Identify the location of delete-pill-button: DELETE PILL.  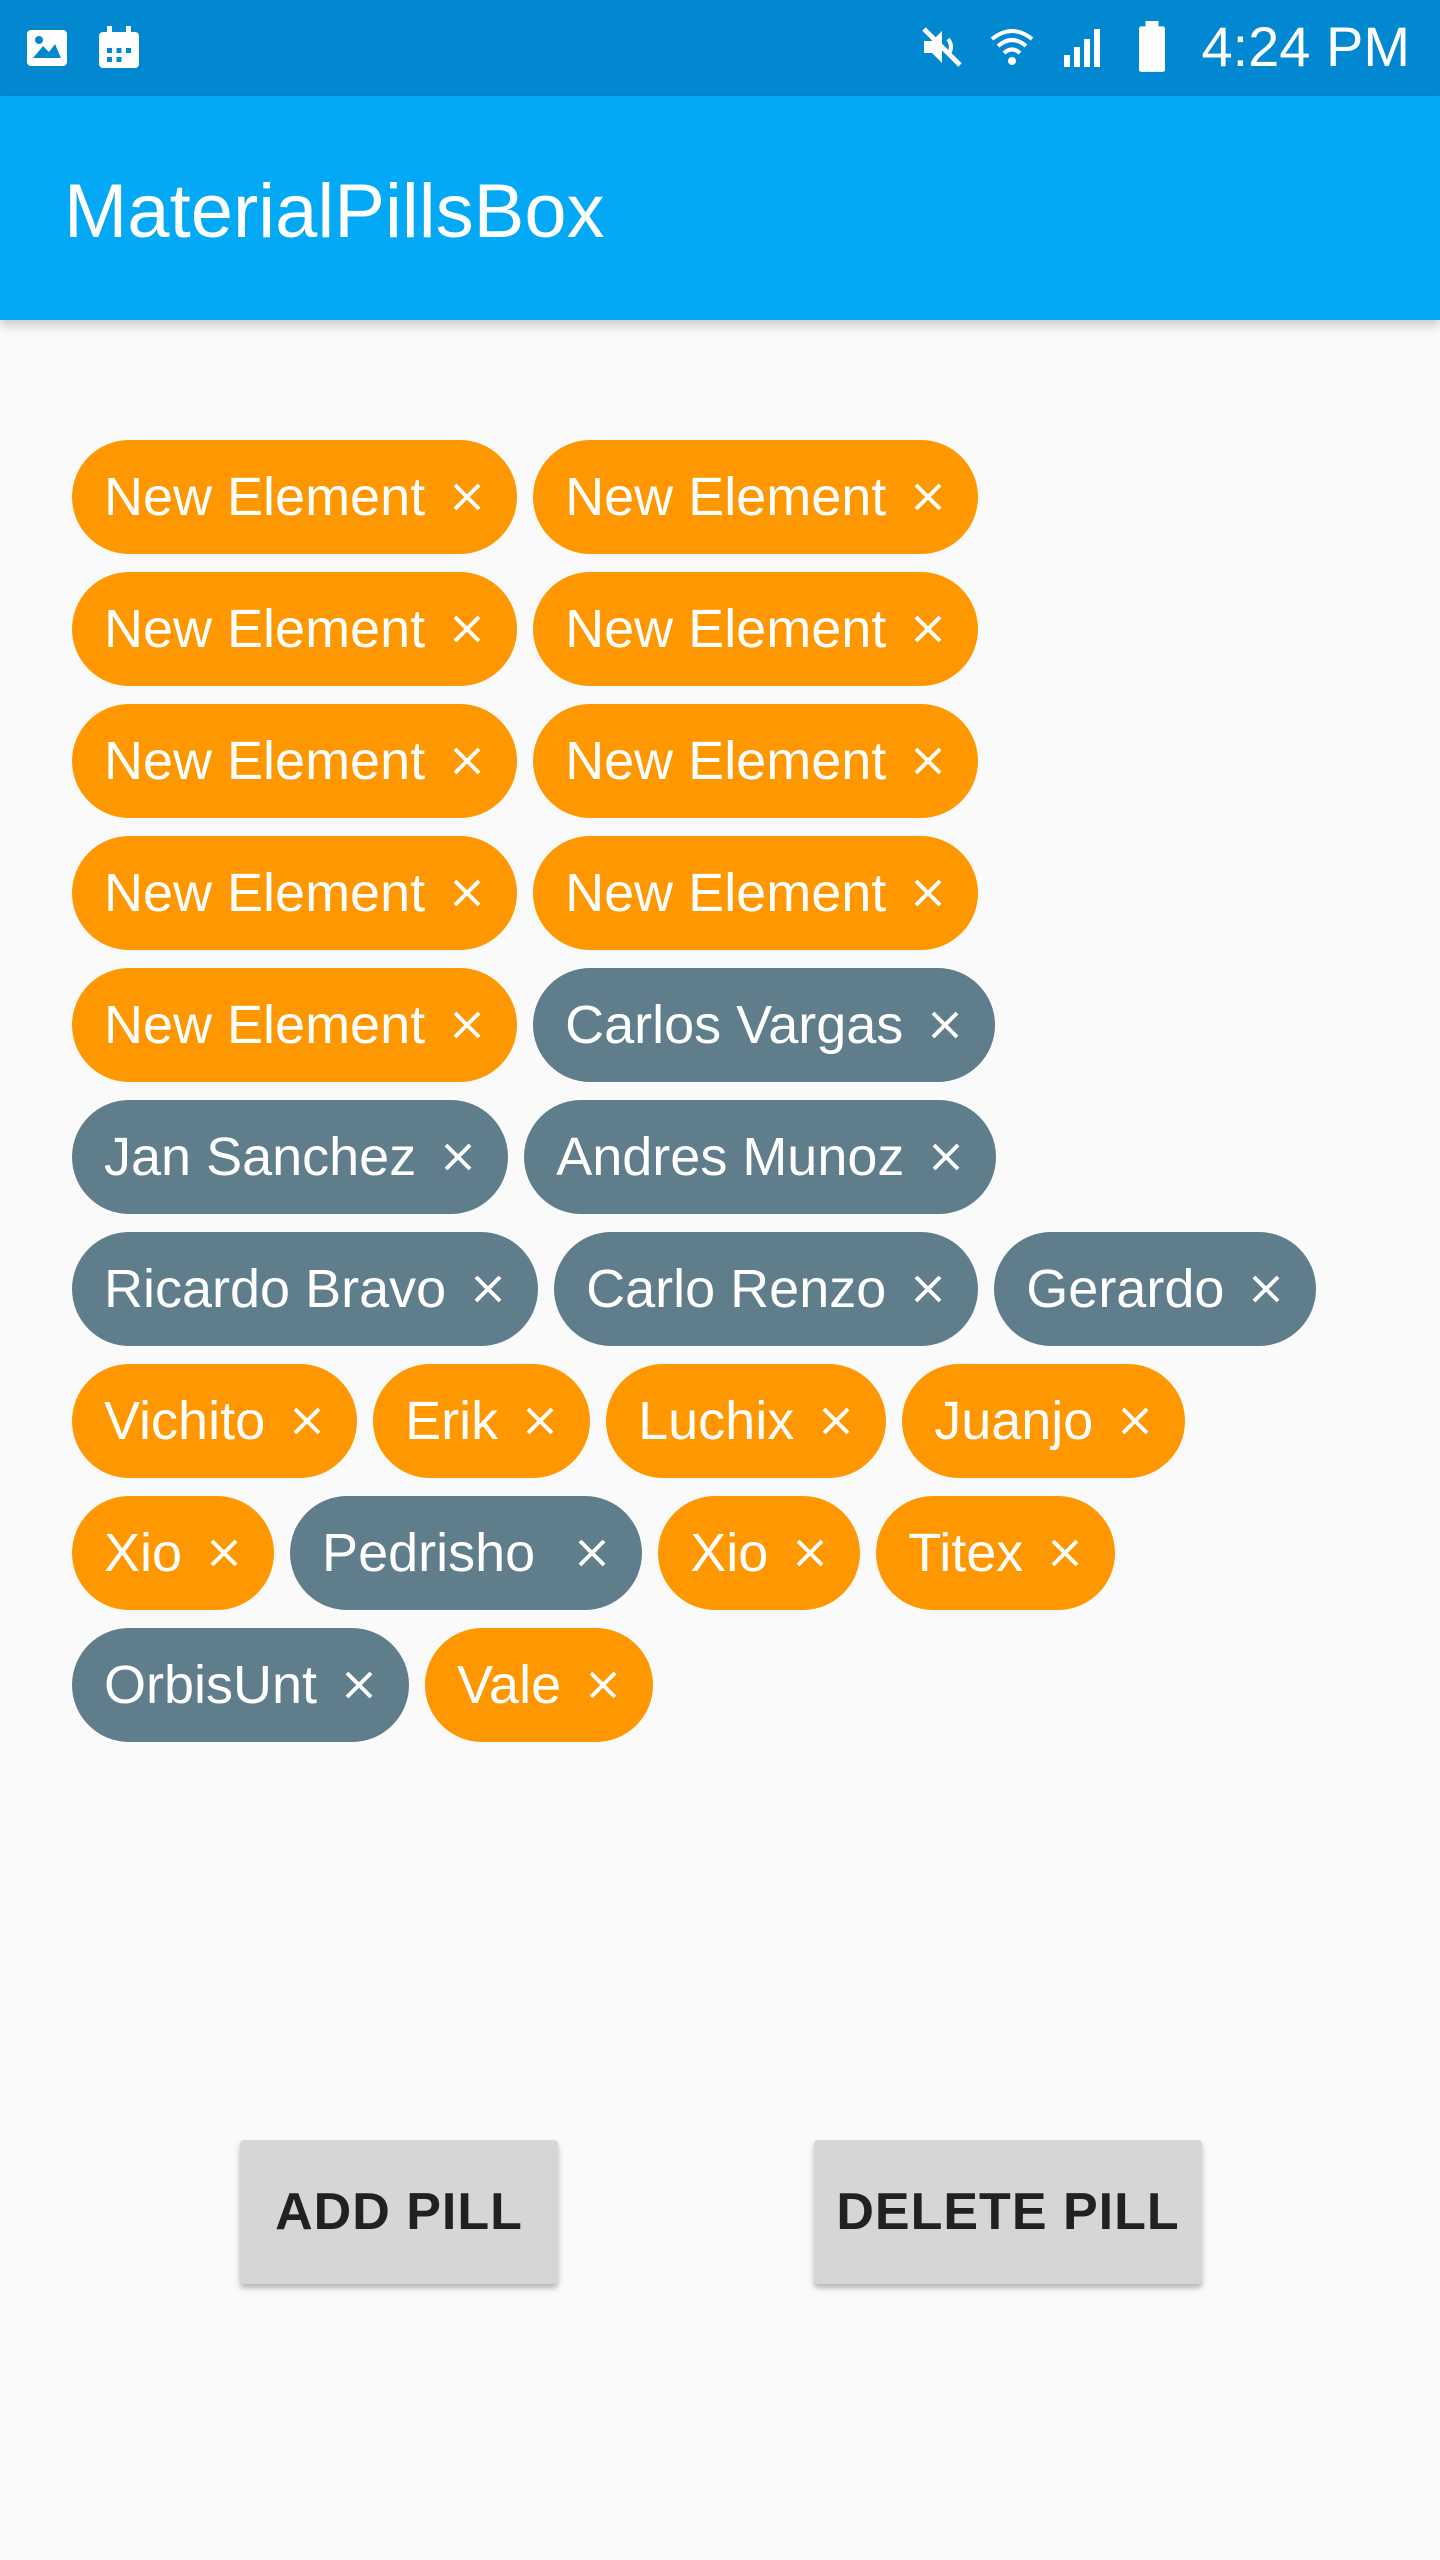
(1008, 2212).